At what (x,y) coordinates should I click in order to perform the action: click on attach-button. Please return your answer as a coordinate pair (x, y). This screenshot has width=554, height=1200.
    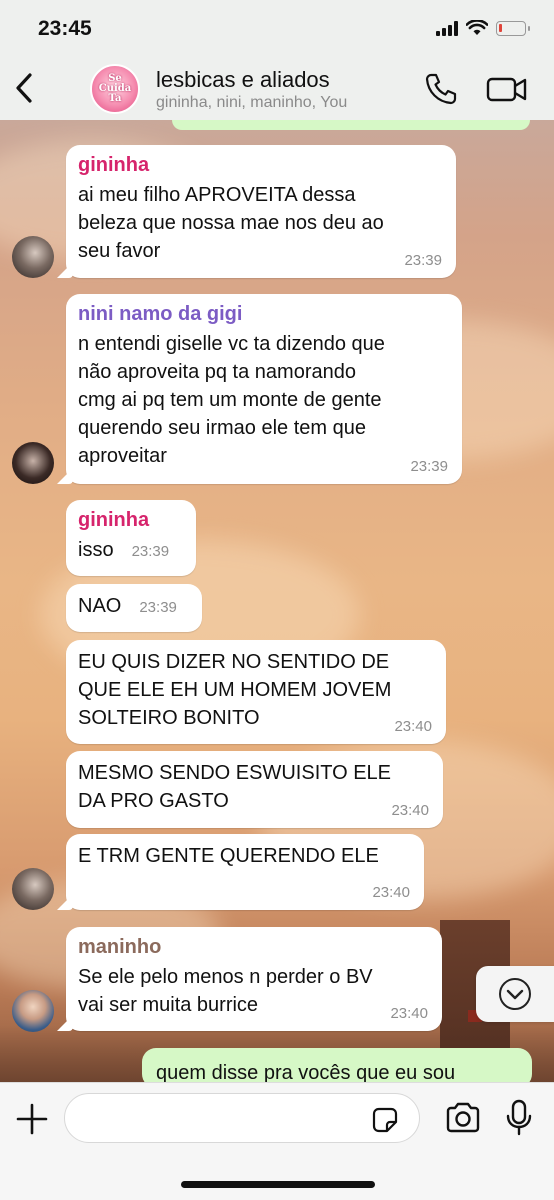
    Looking at the image, I should click on (32, 1119).